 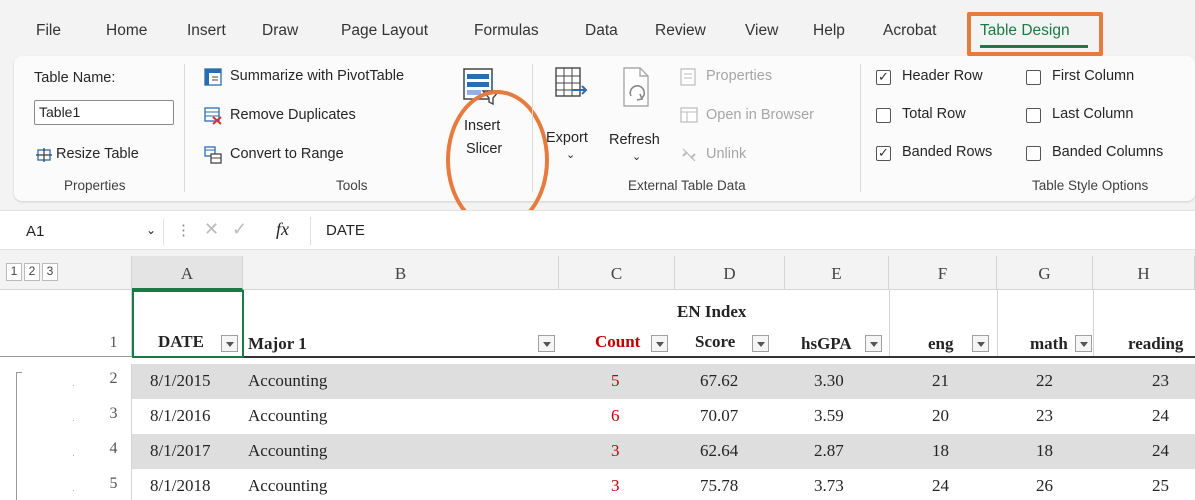 What do you see at coordinates (1035, 34) in the screenshot?
I see `highlight-rectangle` at bounding box center [1035, 34].